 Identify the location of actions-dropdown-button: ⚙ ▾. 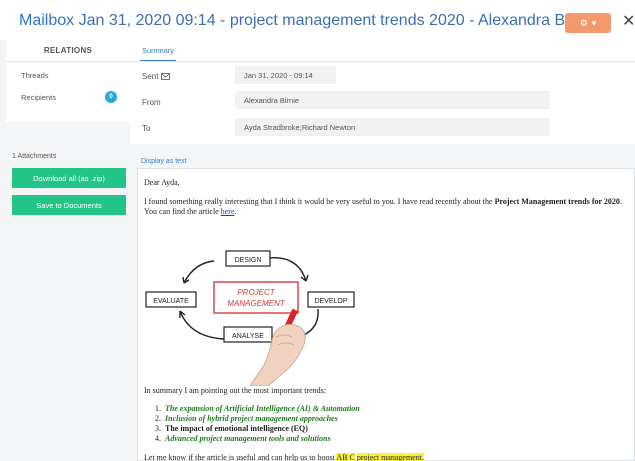
(588, 23).